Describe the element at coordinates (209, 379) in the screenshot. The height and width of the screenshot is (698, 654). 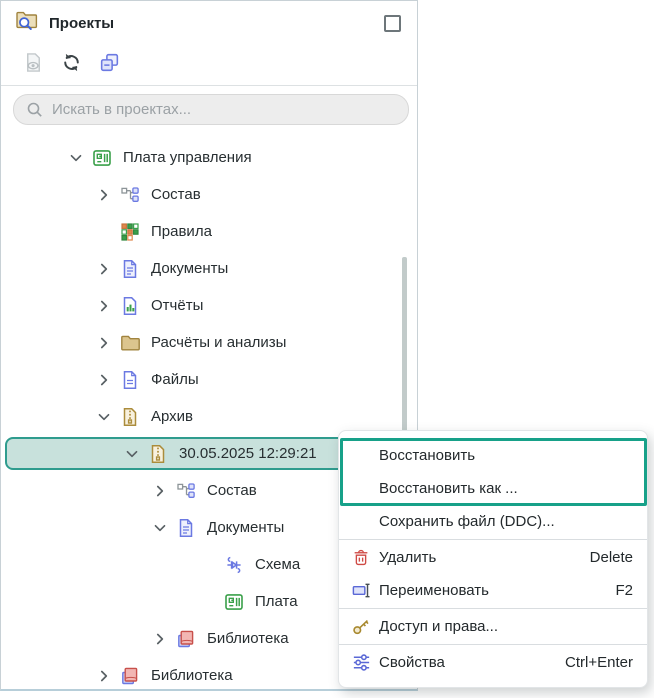
I see `tree-row: Файлы` at that location.